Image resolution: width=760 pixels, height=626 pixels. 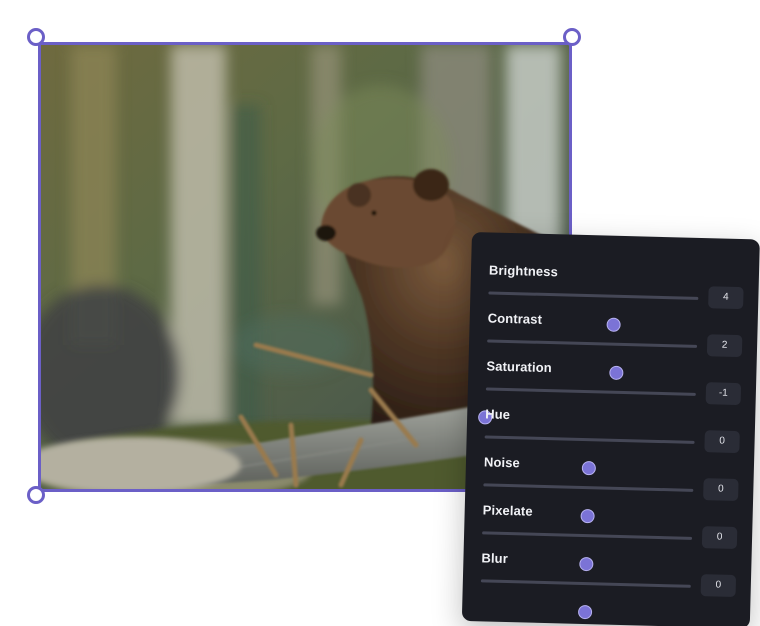 What do you see at coordinates (722, 442) in the screenshot?
I see `hue-value: 0` at bounding box center [722, 442].